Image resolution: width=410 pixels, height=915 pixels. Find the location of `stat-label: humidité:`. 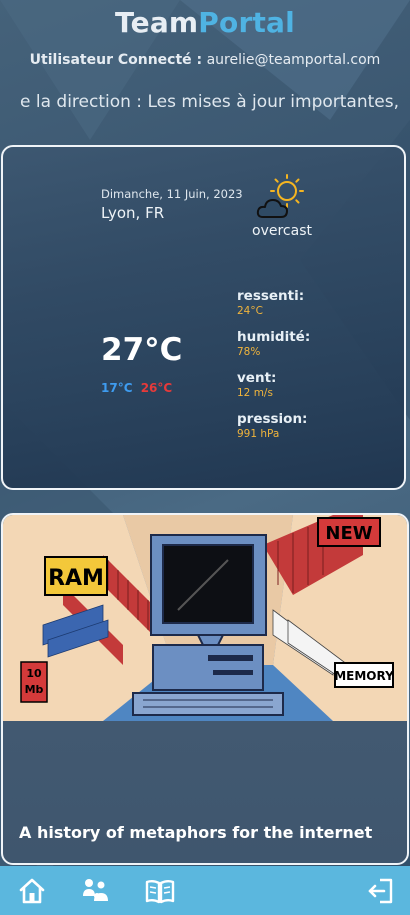

stat-label: humidité: is located at coordinates (274, 337).